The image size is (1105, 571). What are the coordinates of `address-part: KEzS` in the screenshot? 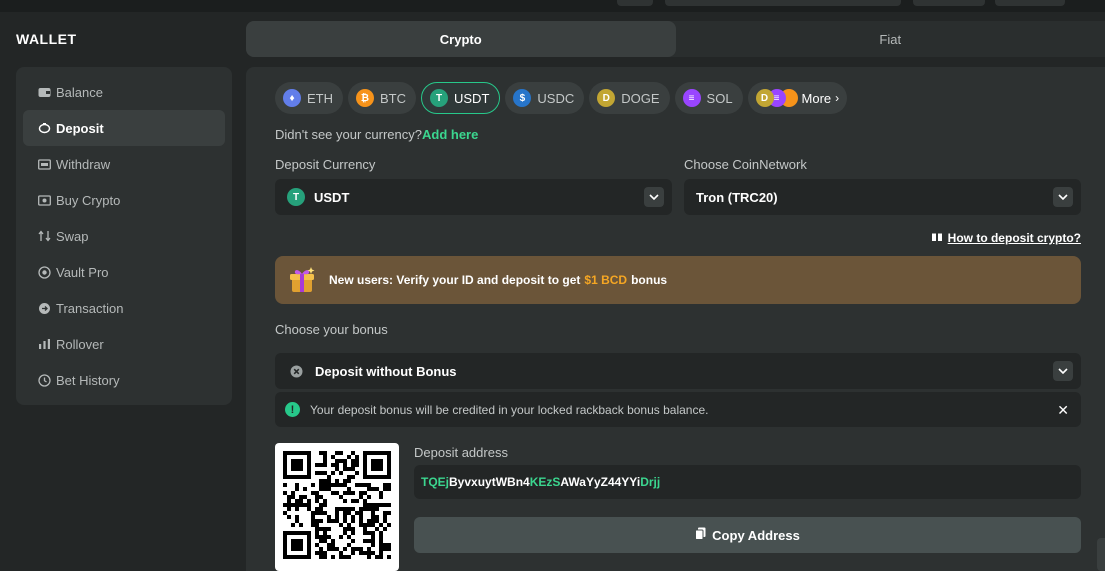 It's located at (545, 482).